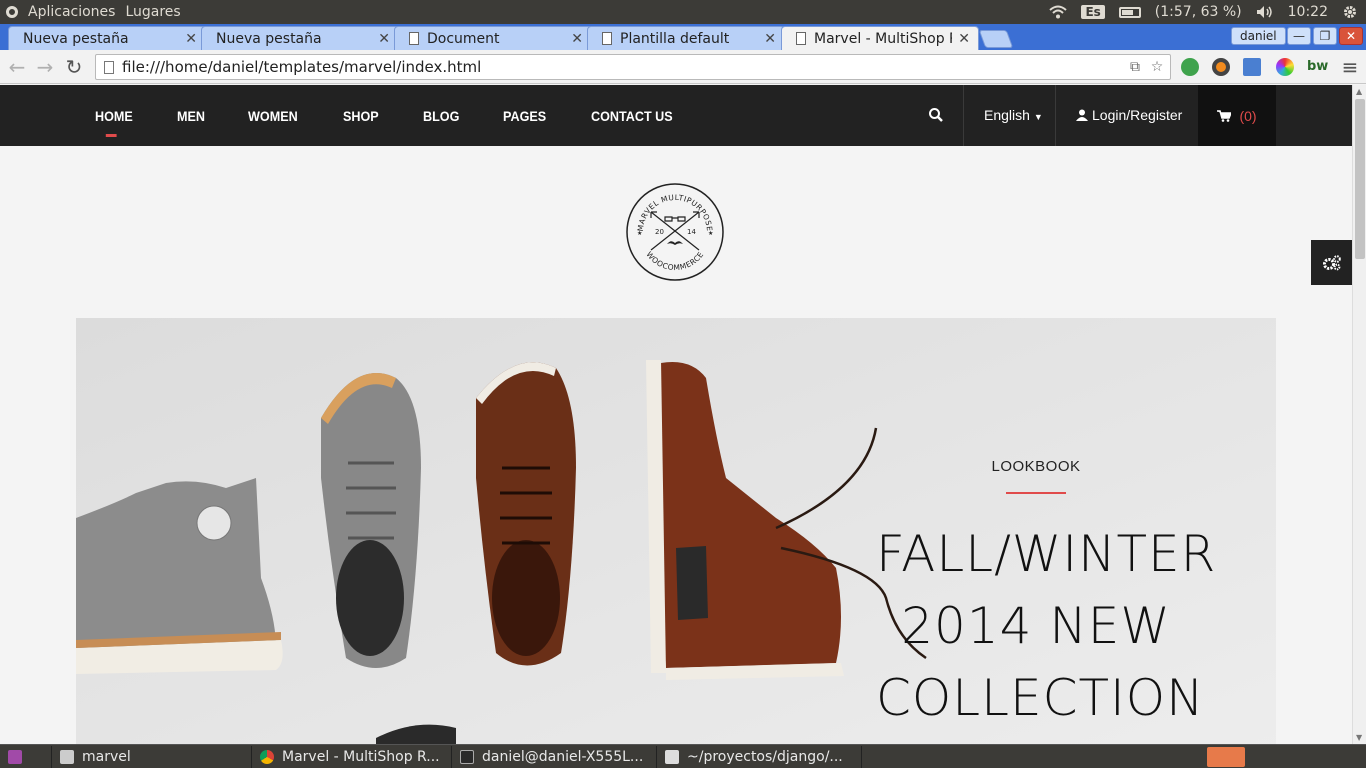 The height and width of the screenshot is (768, 1366). I want to click on gears-icon, so click(1331, 262).